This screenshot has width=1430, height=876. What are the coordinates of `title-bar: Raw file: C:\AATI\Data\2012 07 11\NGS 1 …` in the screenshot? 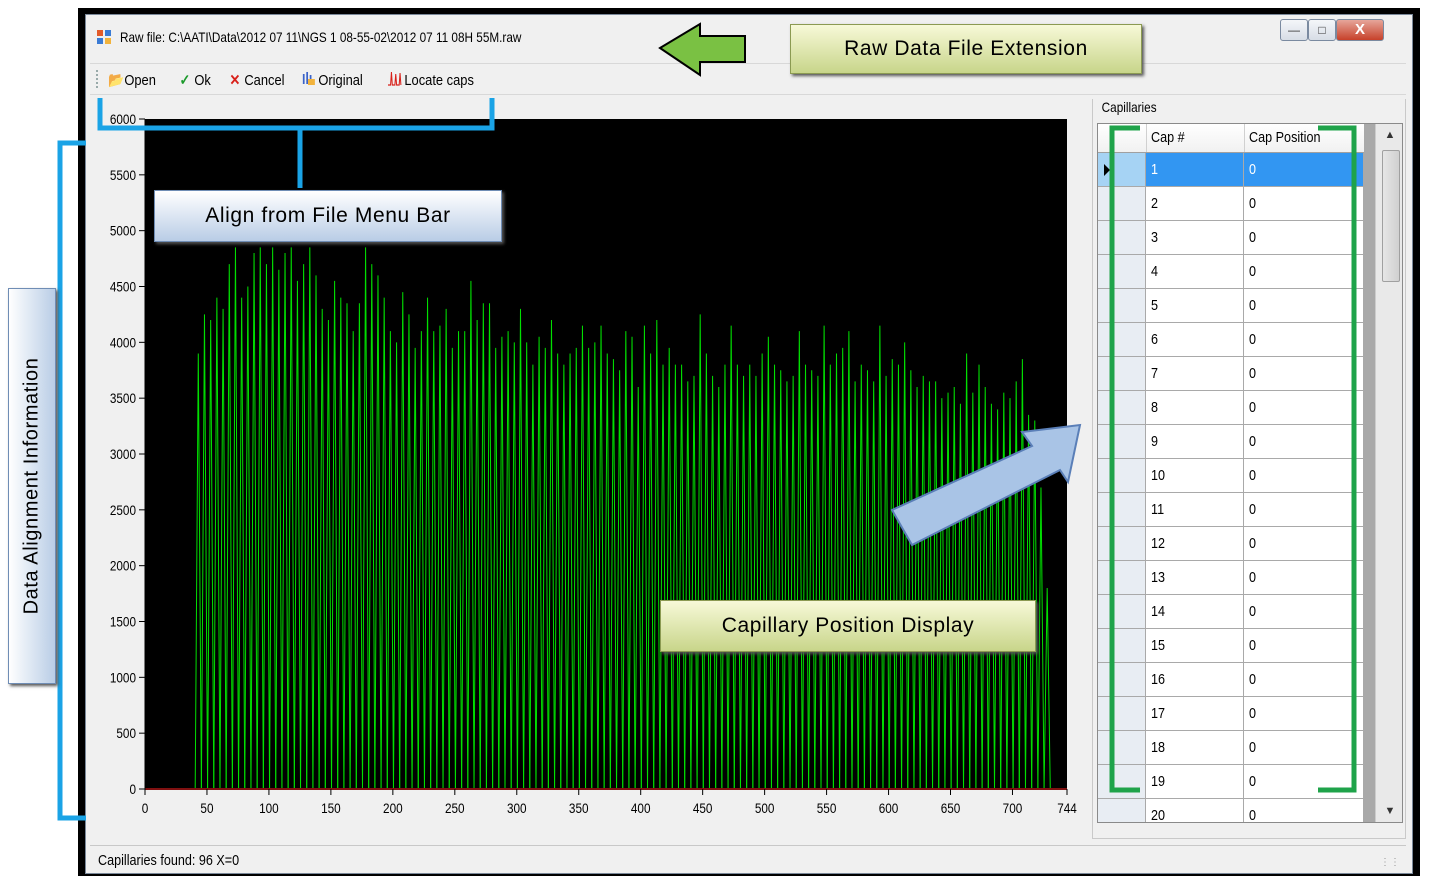 It's located at (749, 38).